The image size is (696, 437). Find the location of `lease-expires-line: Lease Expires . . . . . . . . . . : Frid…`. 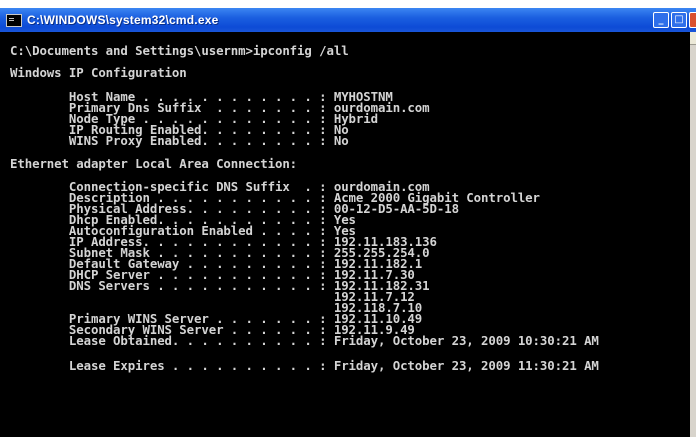

lease-expires-line: Lease Expires . . . . . . . . . . : Frid… is located at coordinates (304, 365).